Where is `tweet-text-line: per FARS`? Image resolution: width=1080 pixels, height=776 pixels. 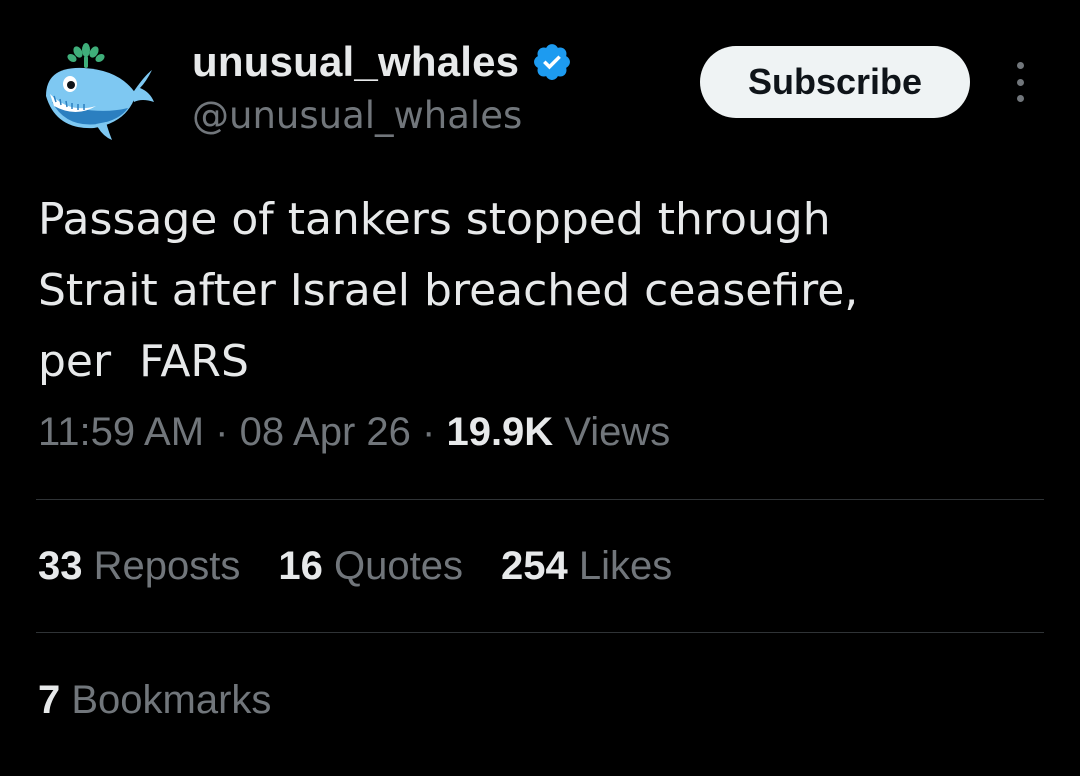 tweet-text-line: per FARS is located at coordinates (143, 361).